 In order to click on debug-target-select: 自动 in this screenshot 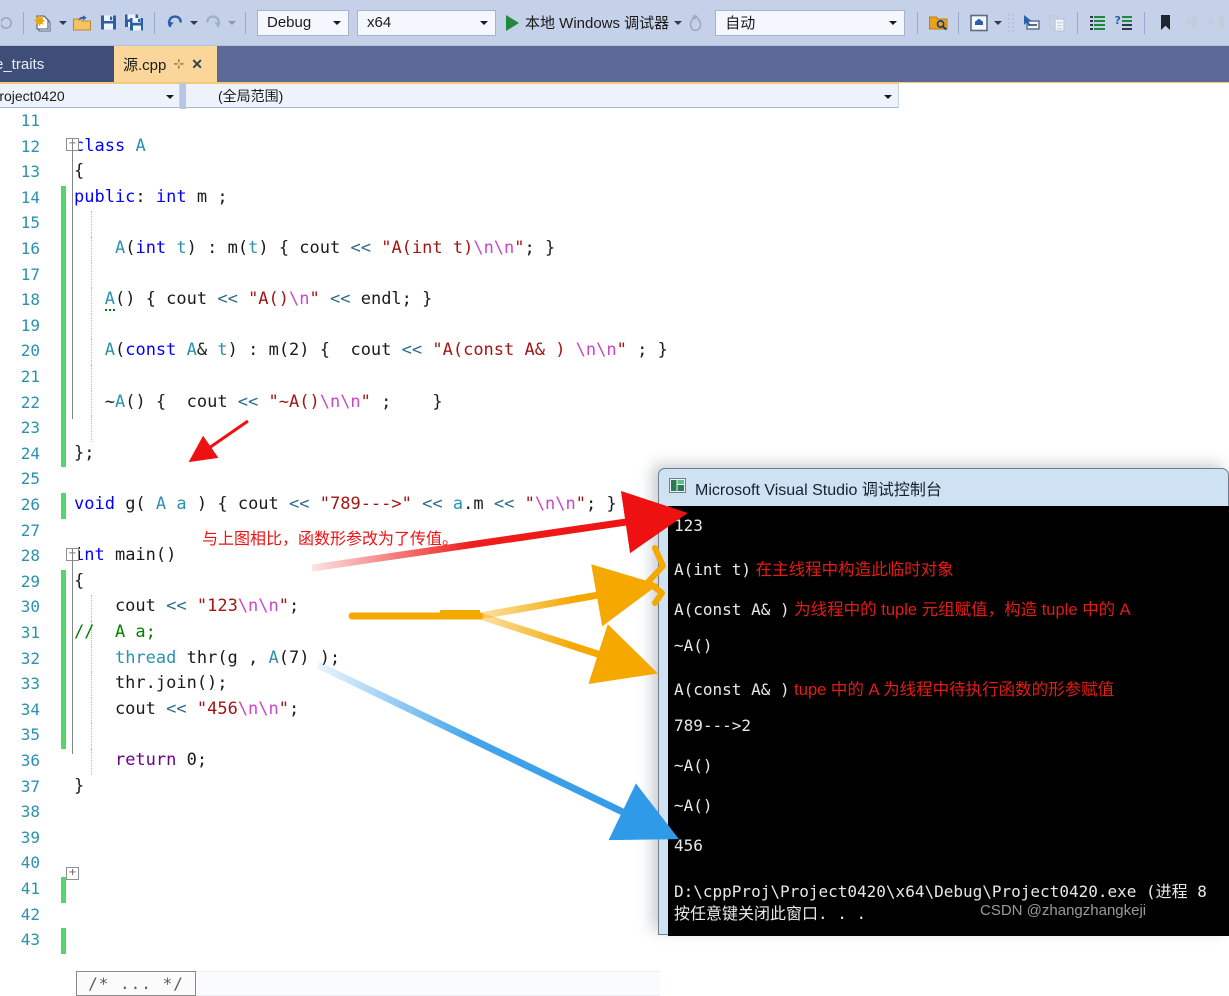, I will do `click(810, 22)`.